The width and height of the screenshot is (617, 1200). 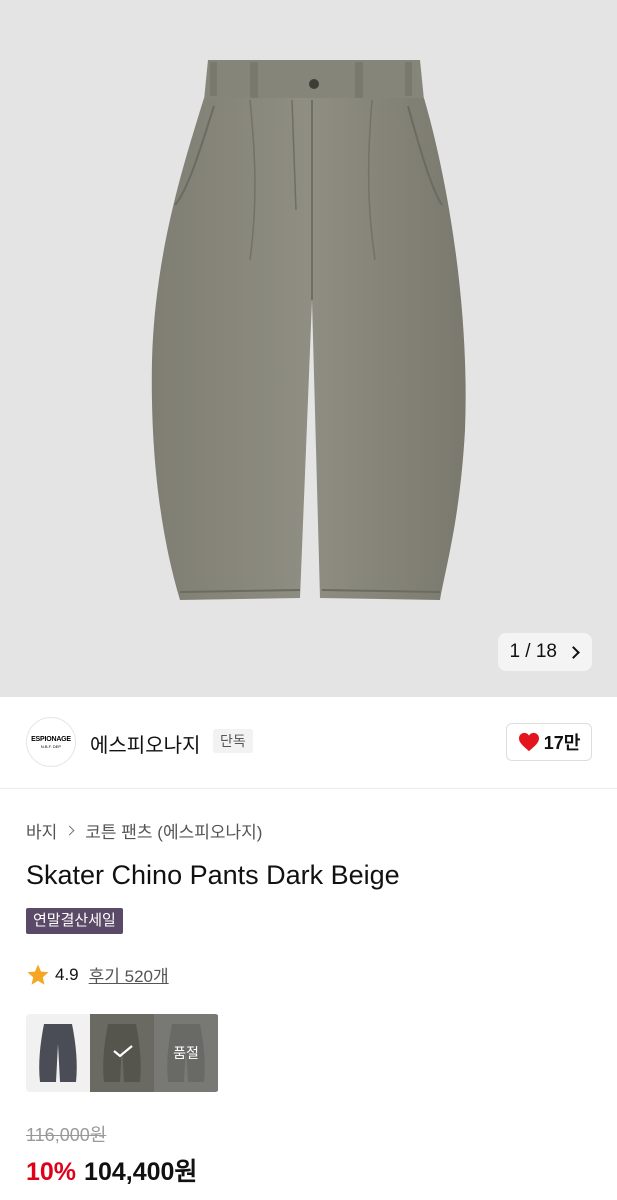 I want to click on check-icon, so click(x=123, y=1051).